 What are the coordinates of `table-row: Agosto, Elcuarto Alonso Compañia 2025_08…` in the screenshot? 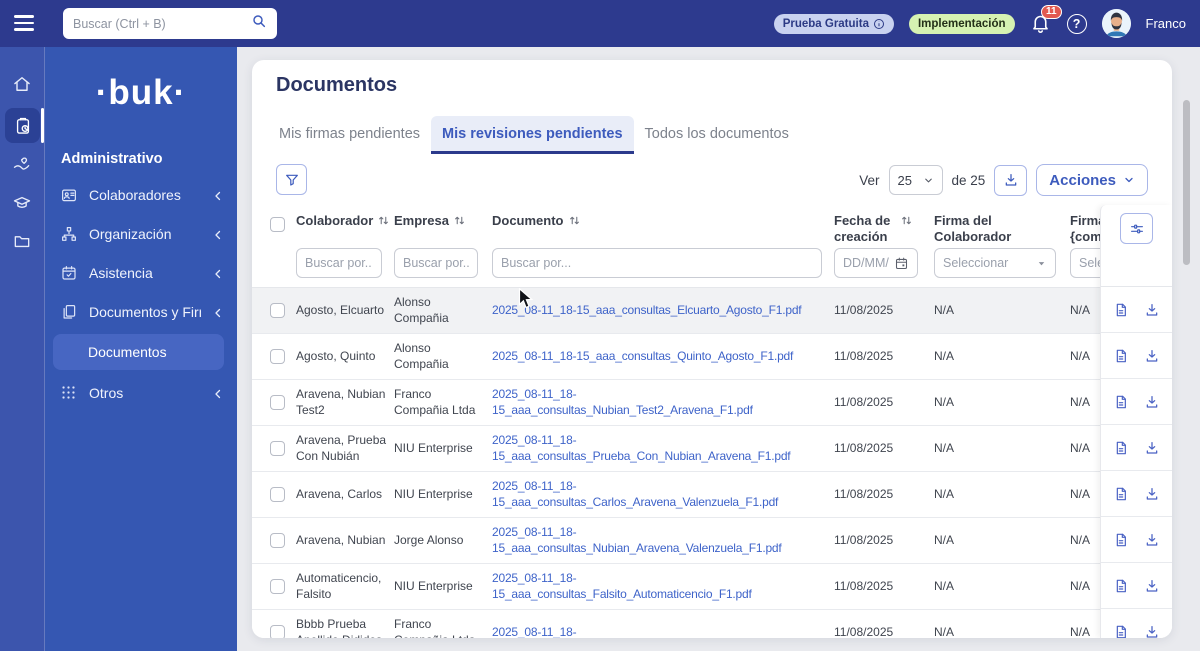 It's located at (712, 311).